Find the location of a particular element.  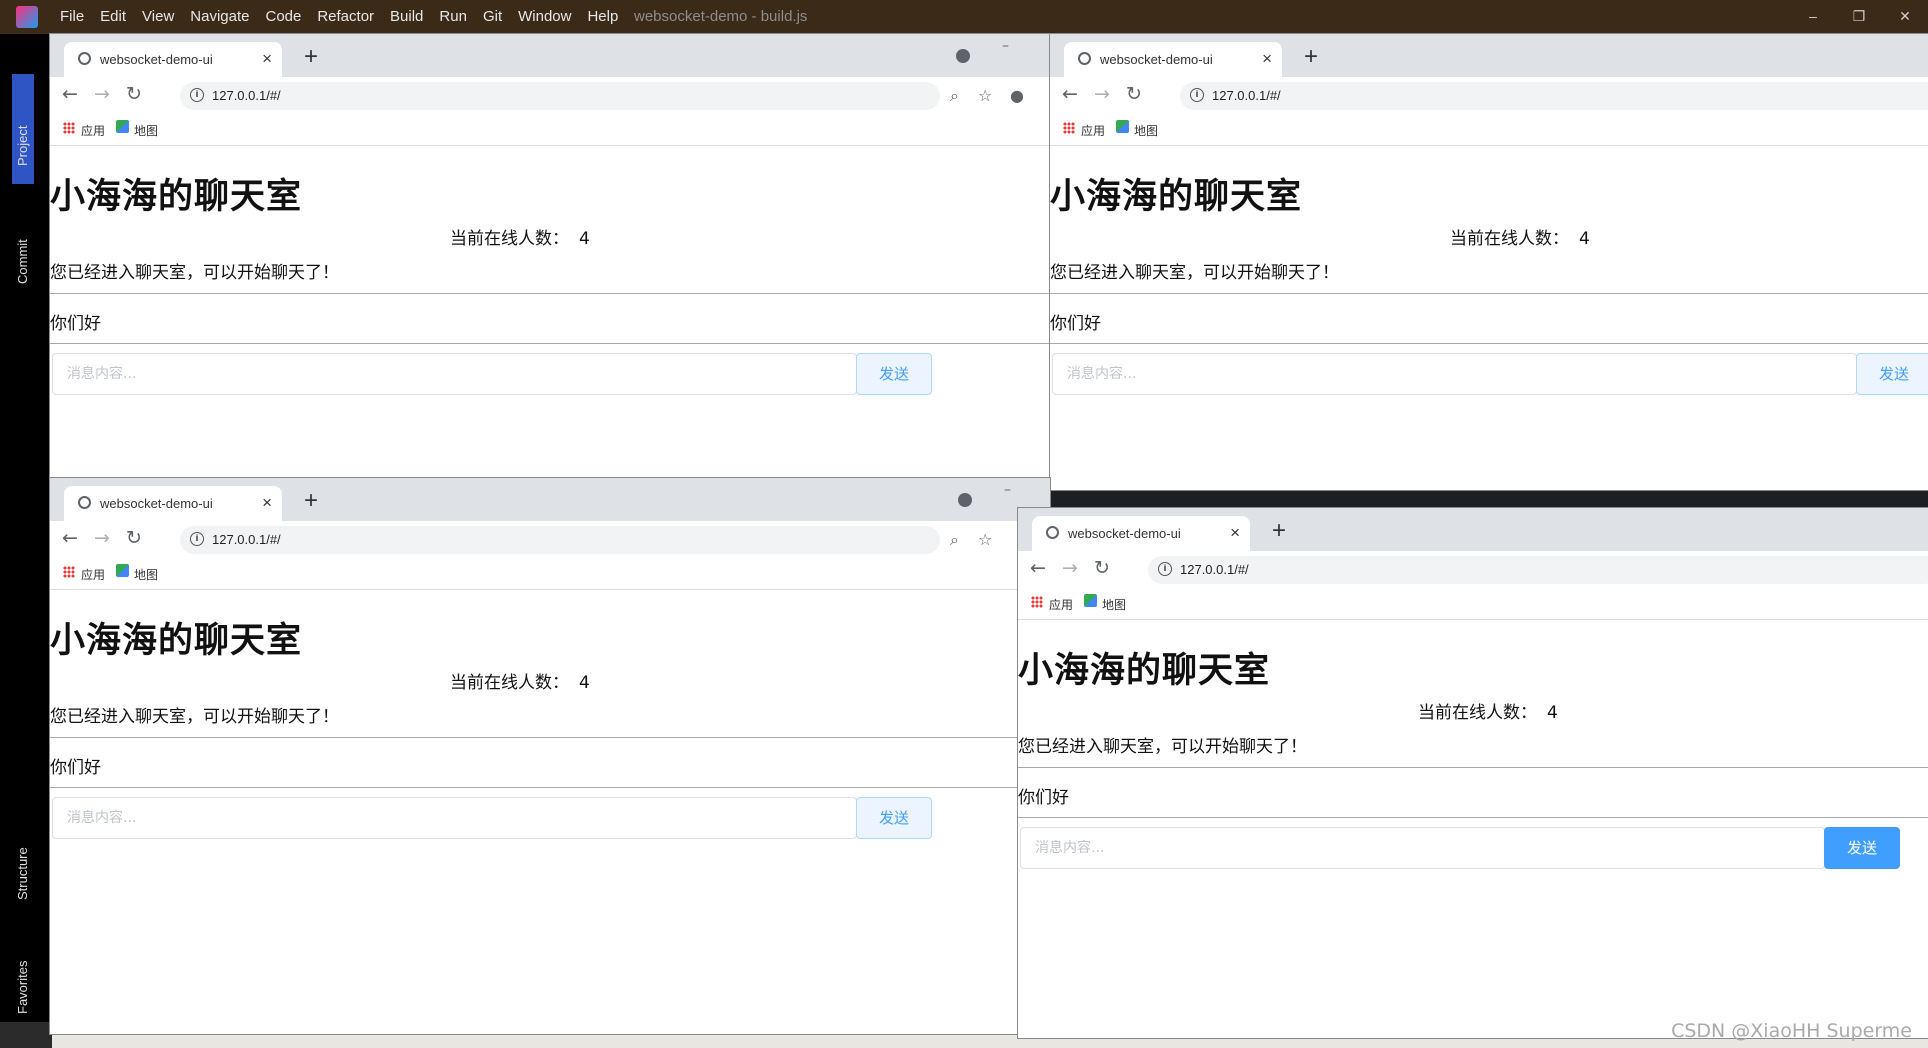

menu-edit: Edit is located at coordinates (113, 17).